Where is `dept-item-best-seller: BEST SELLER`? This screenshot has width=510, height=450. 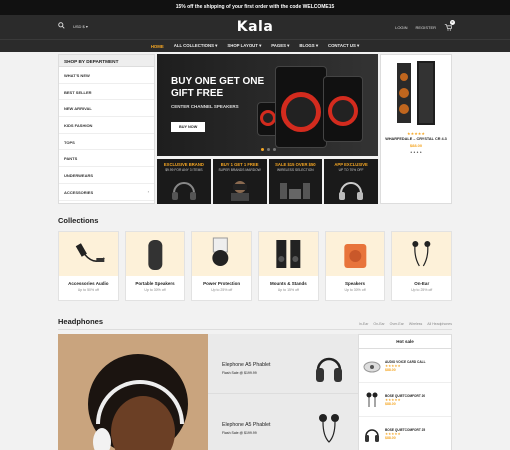 dept-item-best-seller: BEST SELLER is located at coordinates (106, 92).